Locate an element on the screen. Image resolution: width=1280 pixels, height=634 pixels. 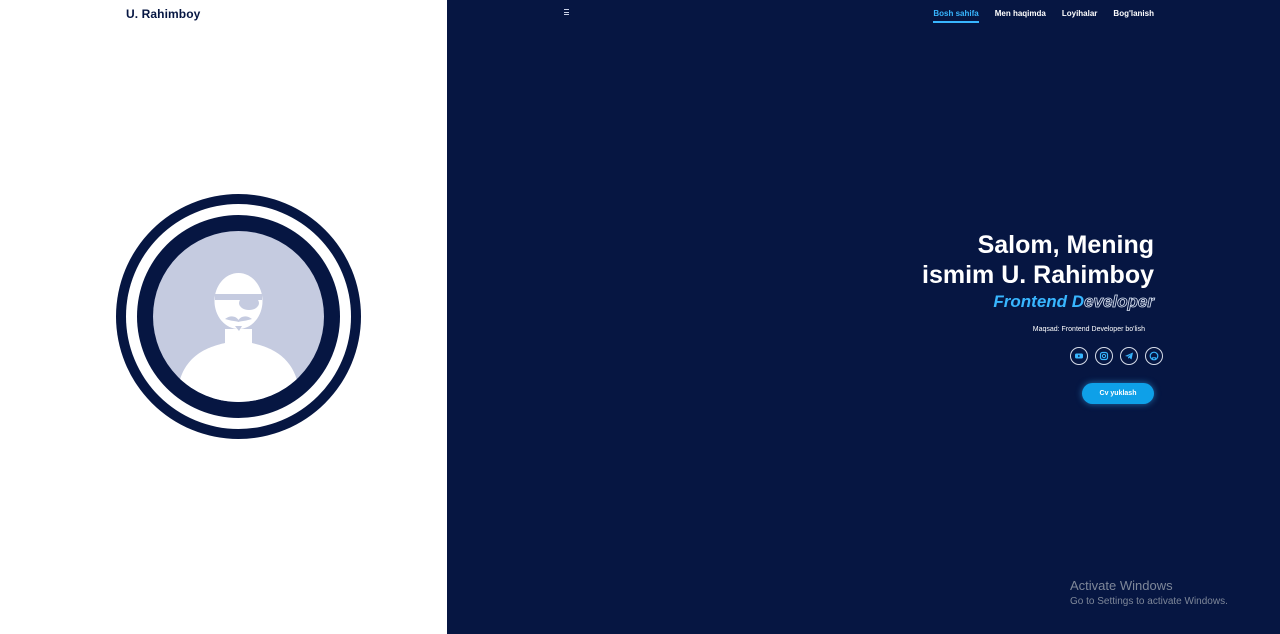
telegram-icon is located at coordinates (1129, 356).